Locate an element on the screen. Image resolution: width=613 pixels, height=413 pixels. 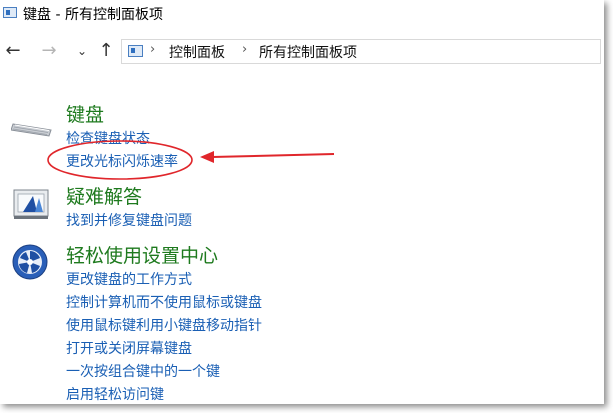
window-title: 键盘 - 所有控制面板项 is located at coordinates (93, 15).